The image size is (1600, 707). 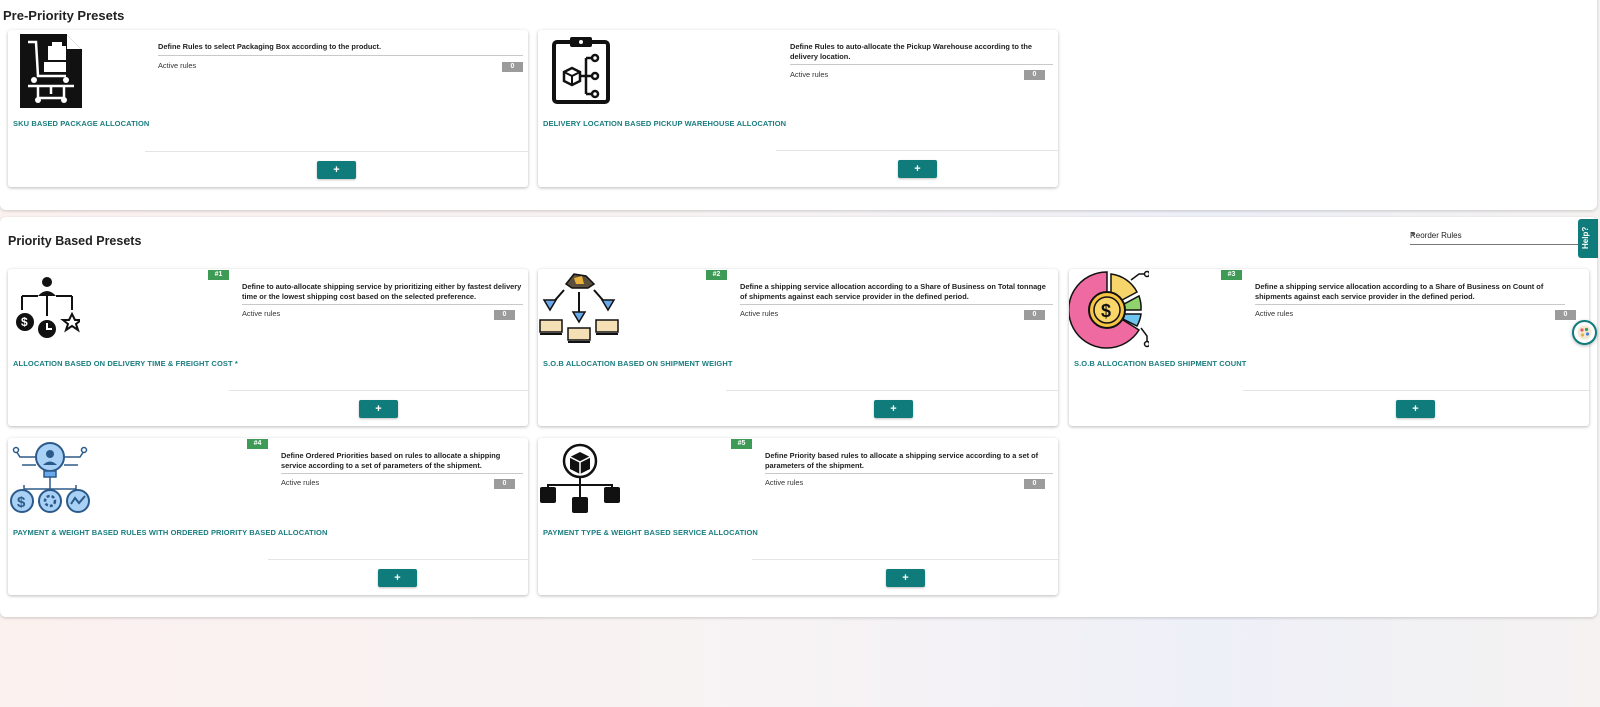 I want to click on priority-badge: #3, so click(x=1231, y=275).